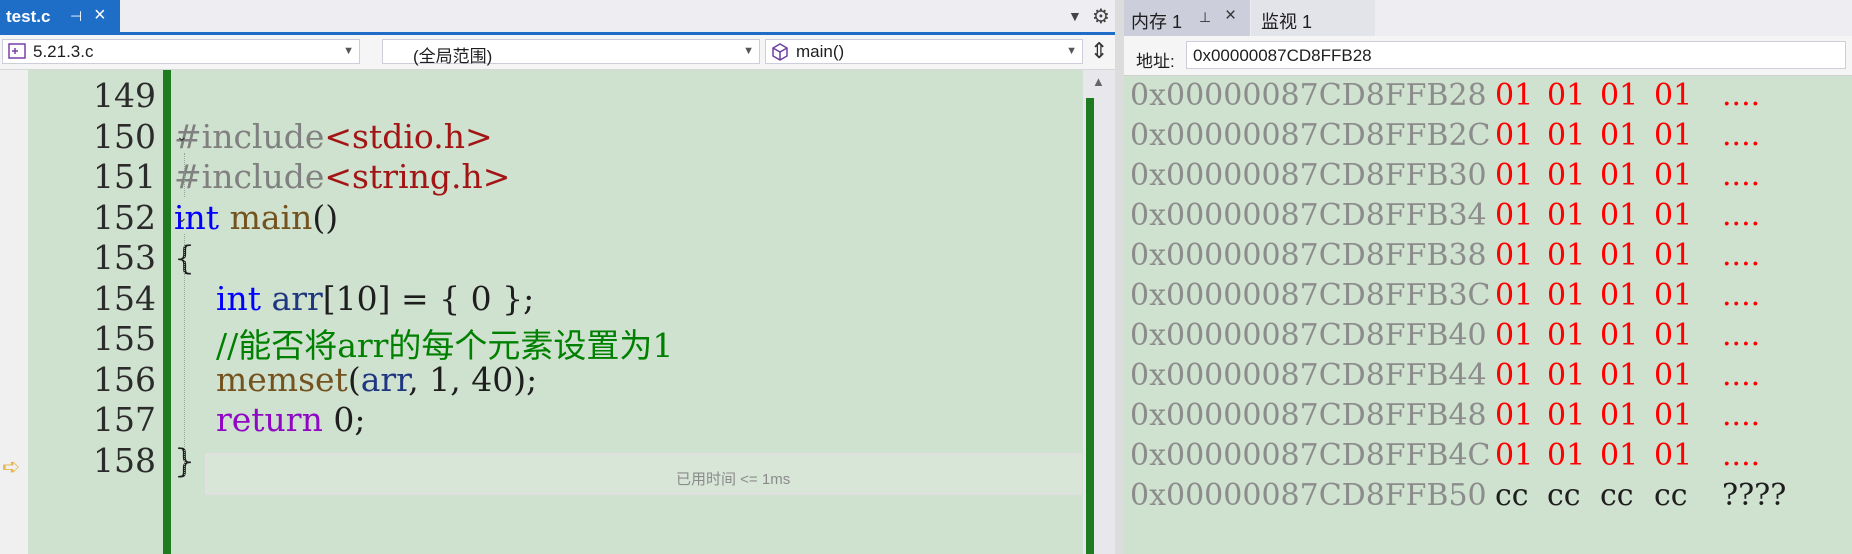 This screenshot has width=1852, height=554. I want to click on navigation-bar: 5.21.3.c ▼ (全局范围) ▼ main() ▼, so click(557, 52).